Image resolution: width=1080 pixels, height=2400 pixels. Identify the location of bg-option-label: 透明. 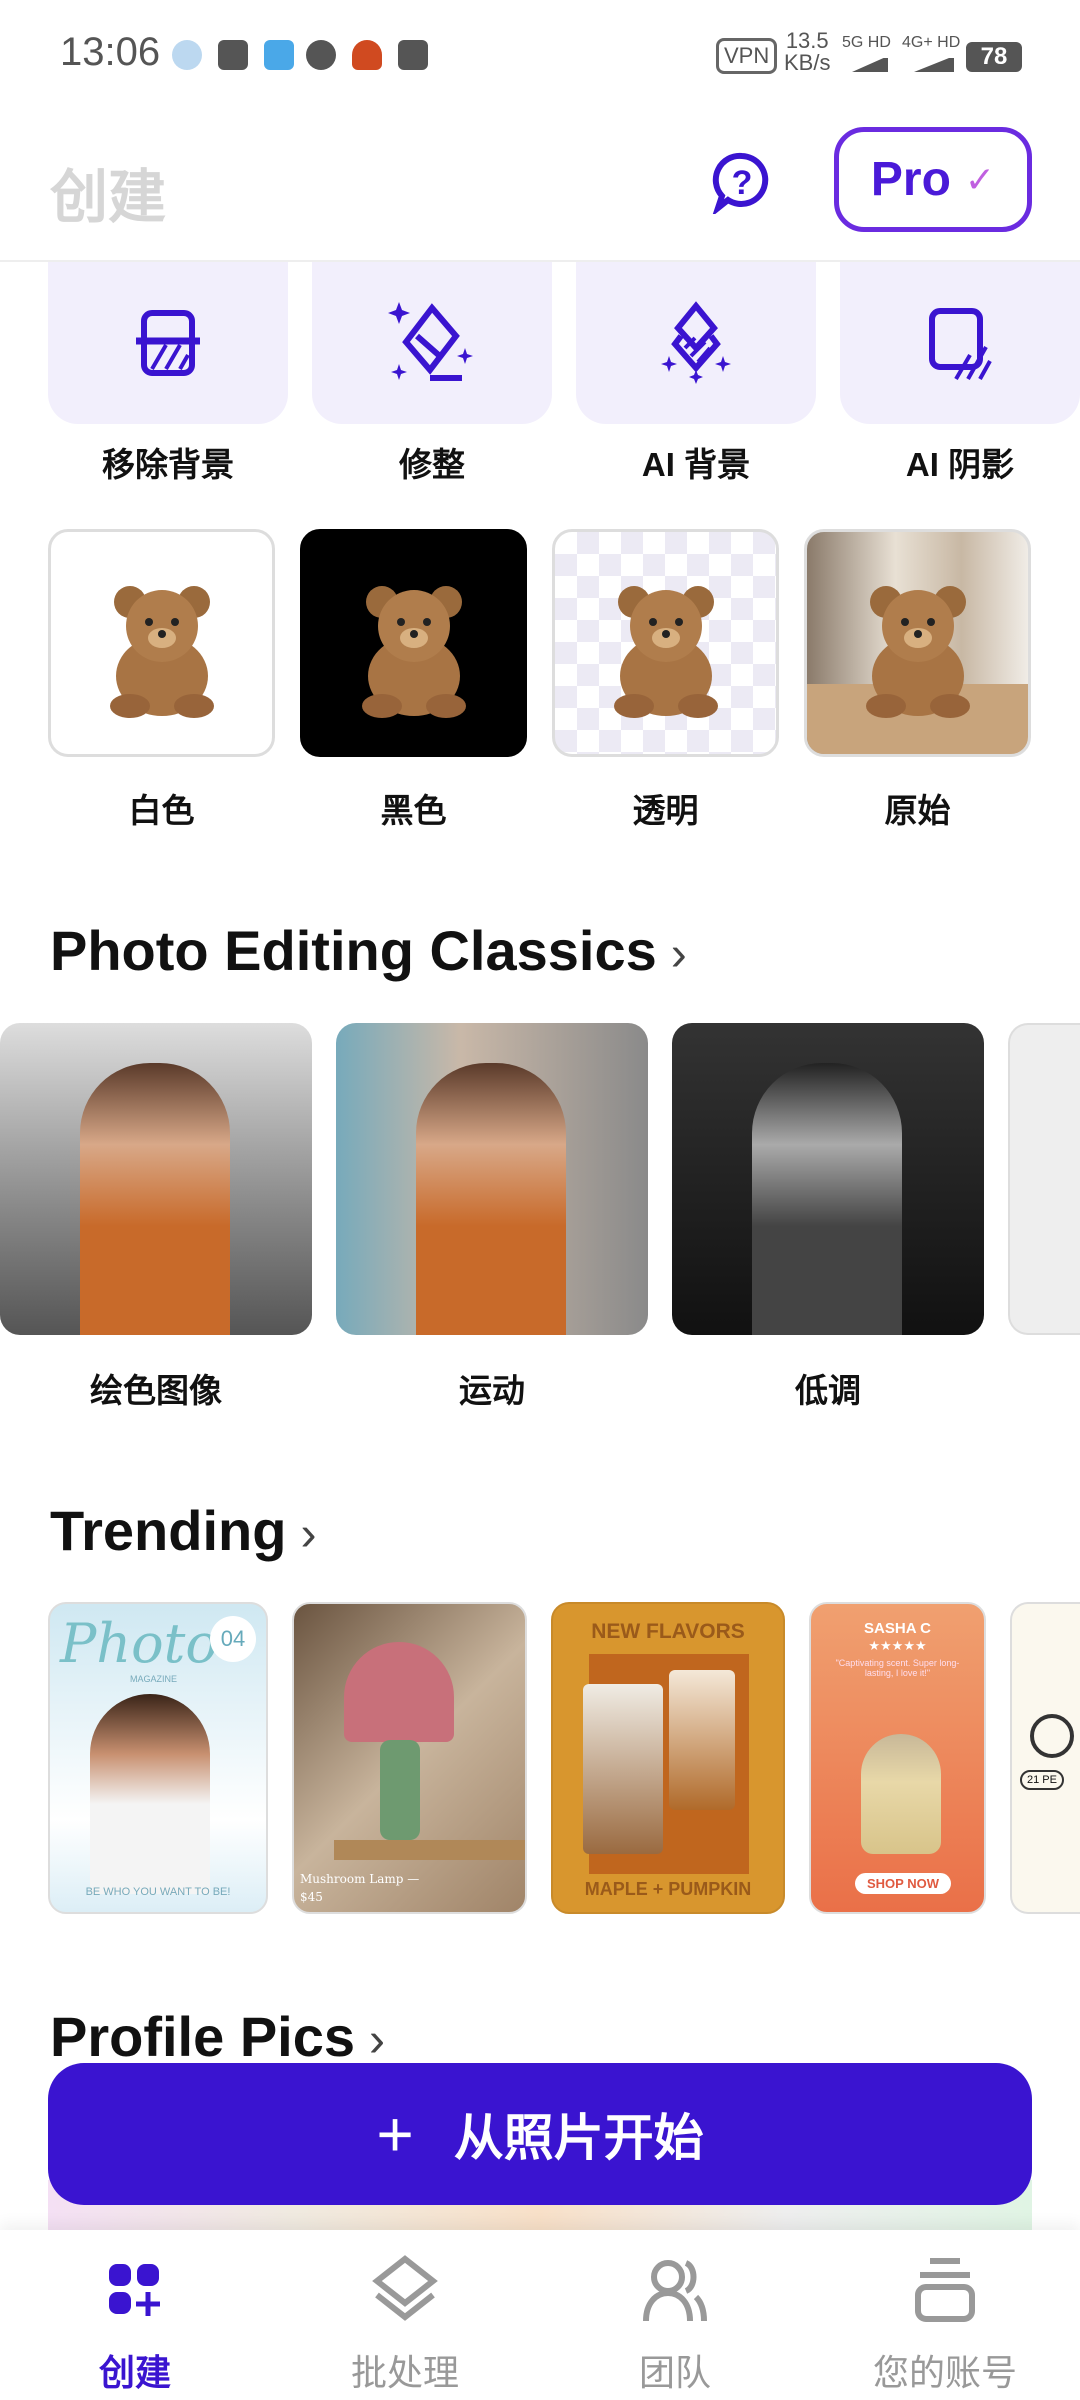
(665, 810).